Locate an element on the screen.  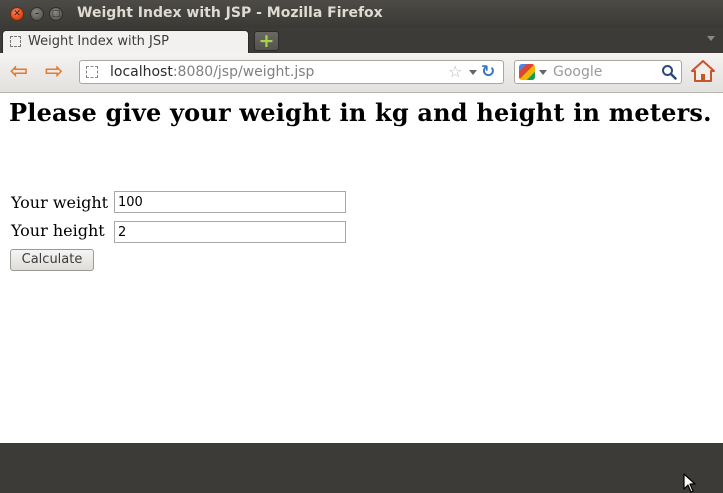
back-arrow-icon: ⇦ is located at coordinates (19, 71).